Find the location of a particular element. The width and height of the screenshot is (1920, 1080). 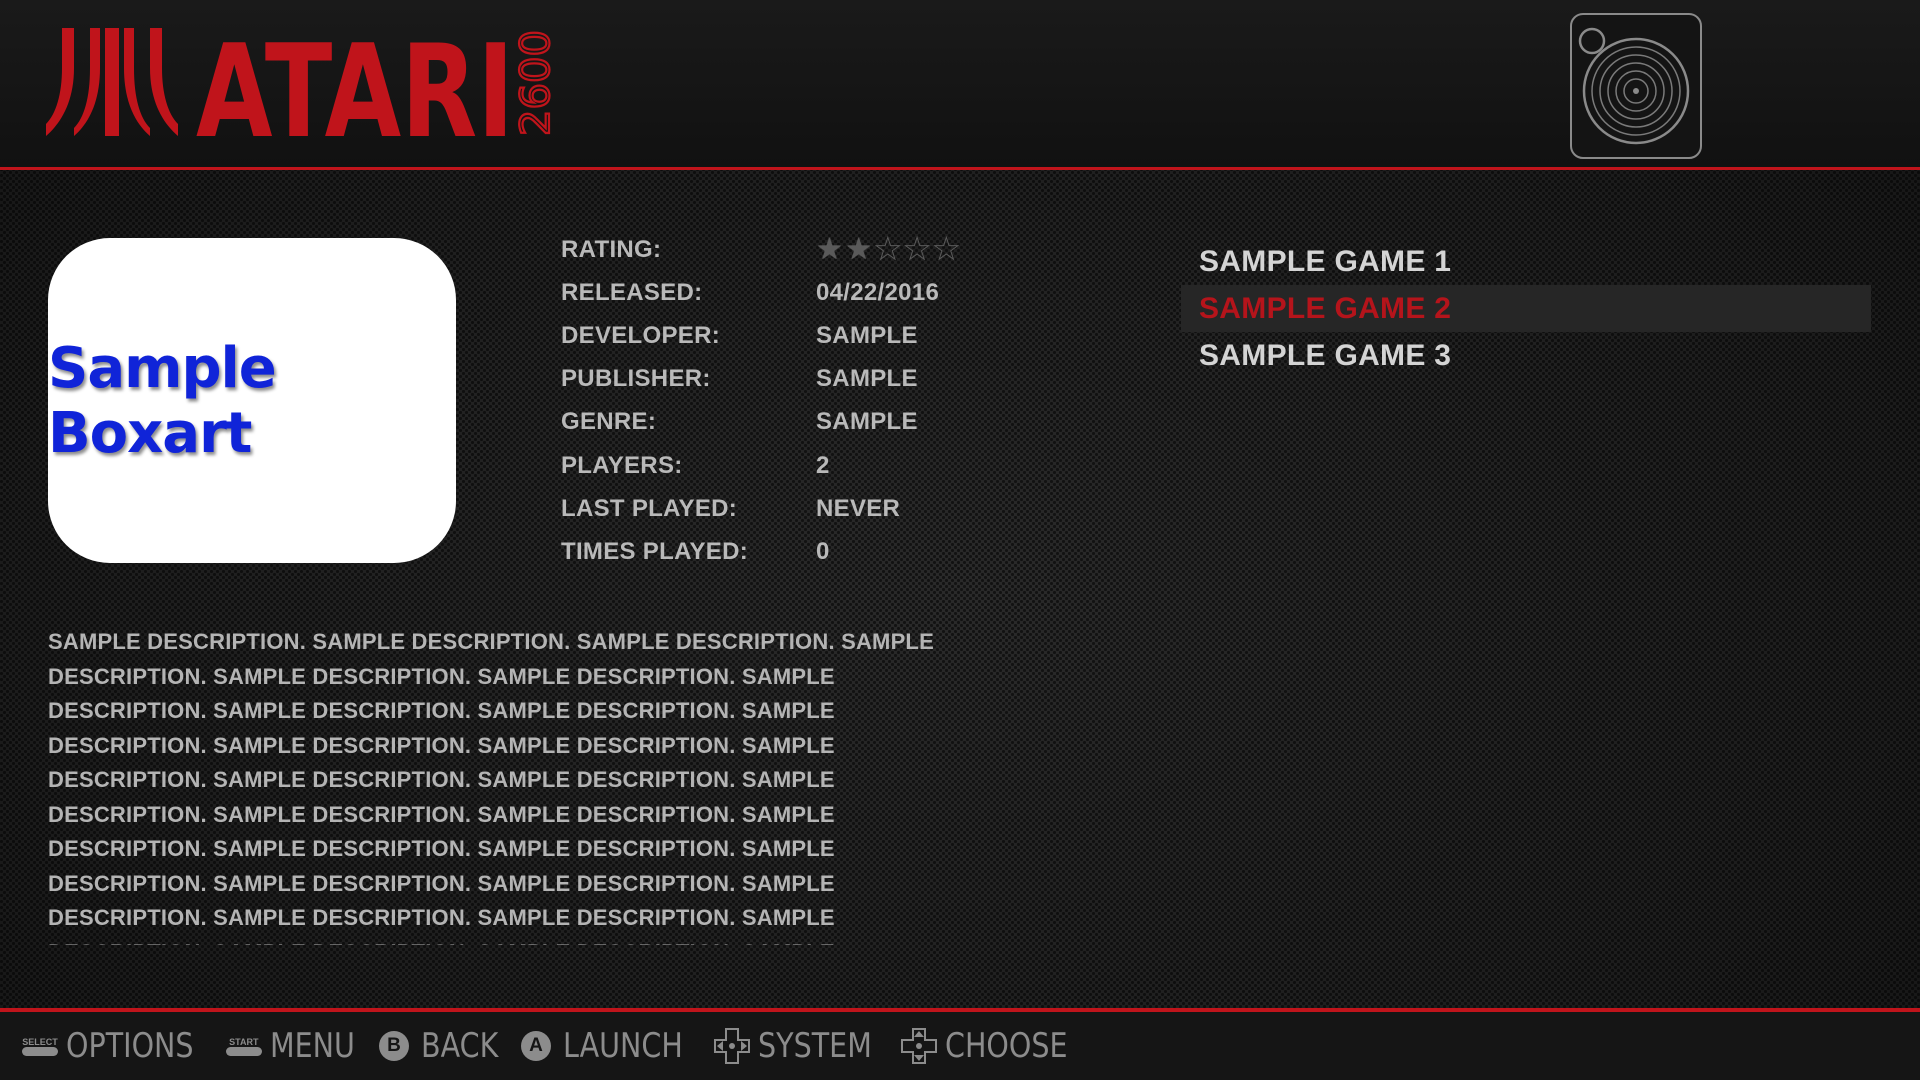

last-played-label: LAST PLAYED: is located at coordinates (649, 508).